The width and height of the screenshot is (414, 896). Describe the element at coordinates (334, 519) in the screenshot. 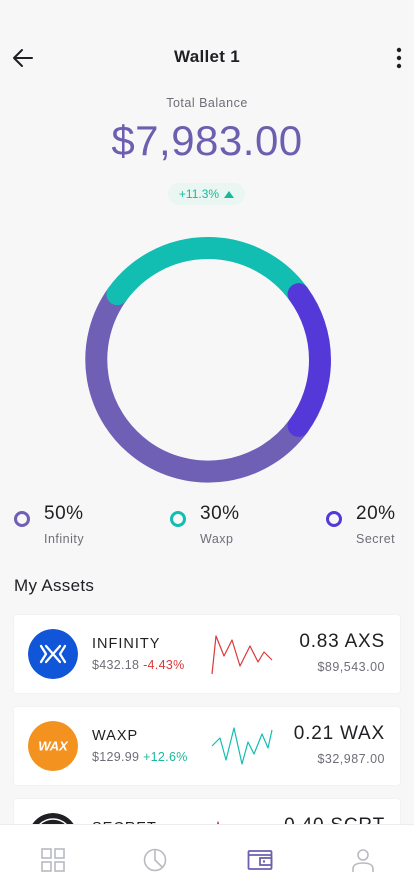

I see `legend-secret-ring-icon` at that location.